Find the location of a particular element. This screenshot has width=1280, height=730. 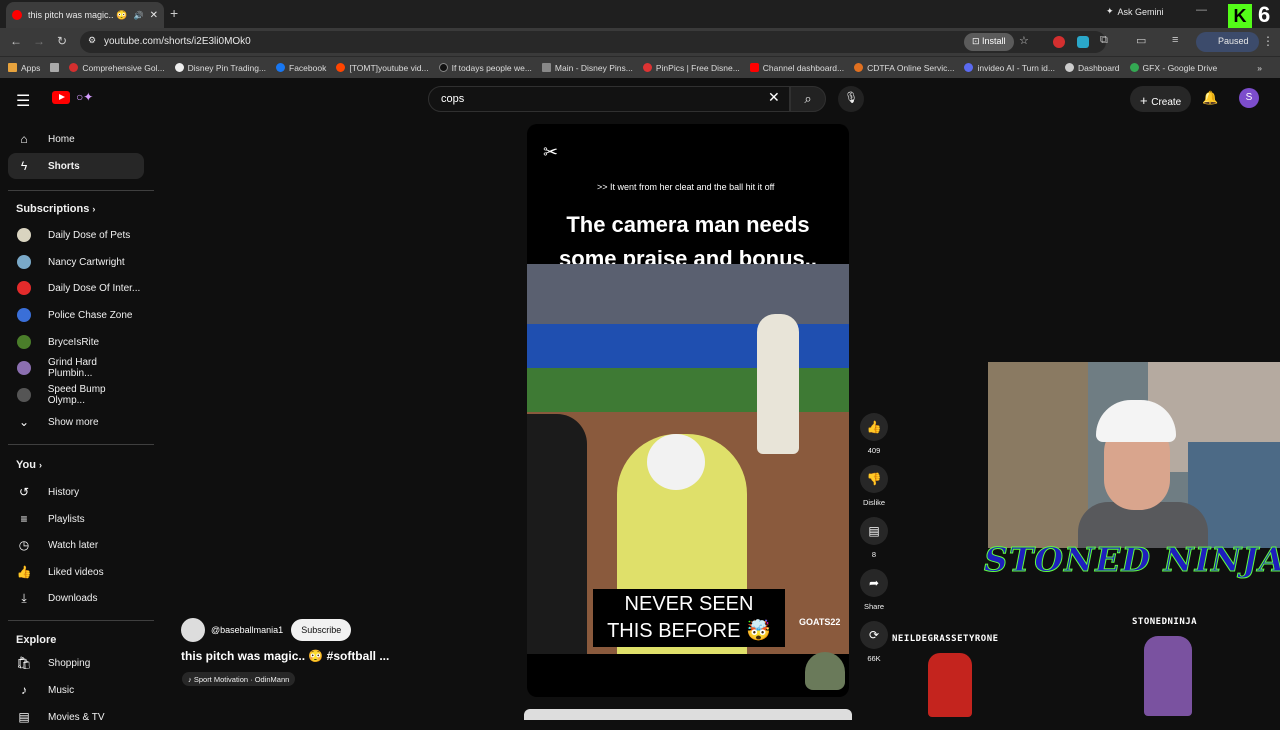

sprite-label: STONEDNINJA is located at coordinates (1165, 622).